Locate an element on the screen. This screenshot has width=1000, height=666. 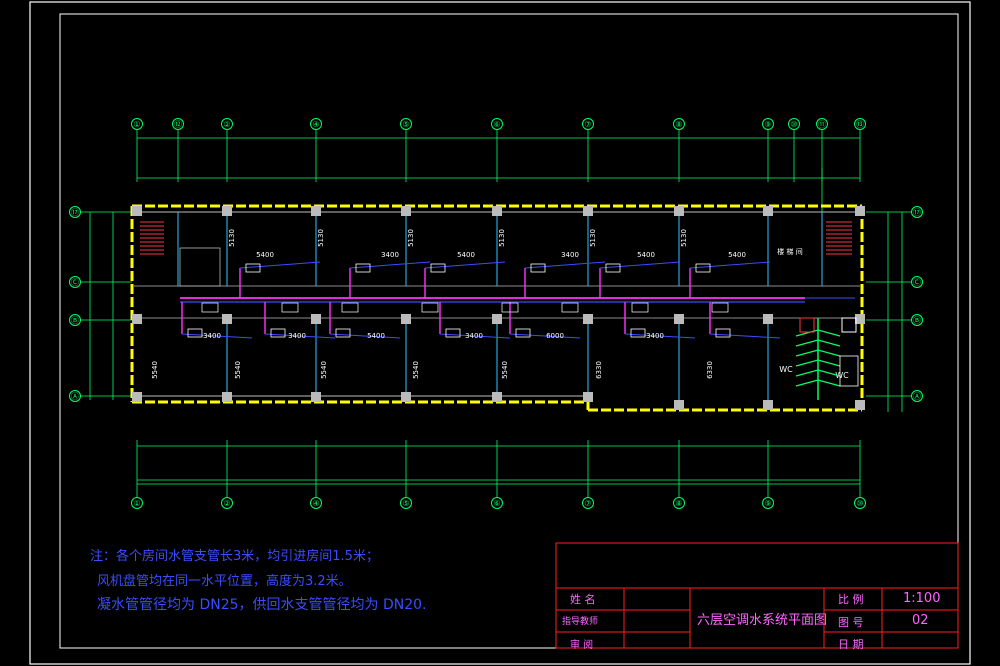
top-axis-8-label: ⑨ is located at coordinates (767, 124).